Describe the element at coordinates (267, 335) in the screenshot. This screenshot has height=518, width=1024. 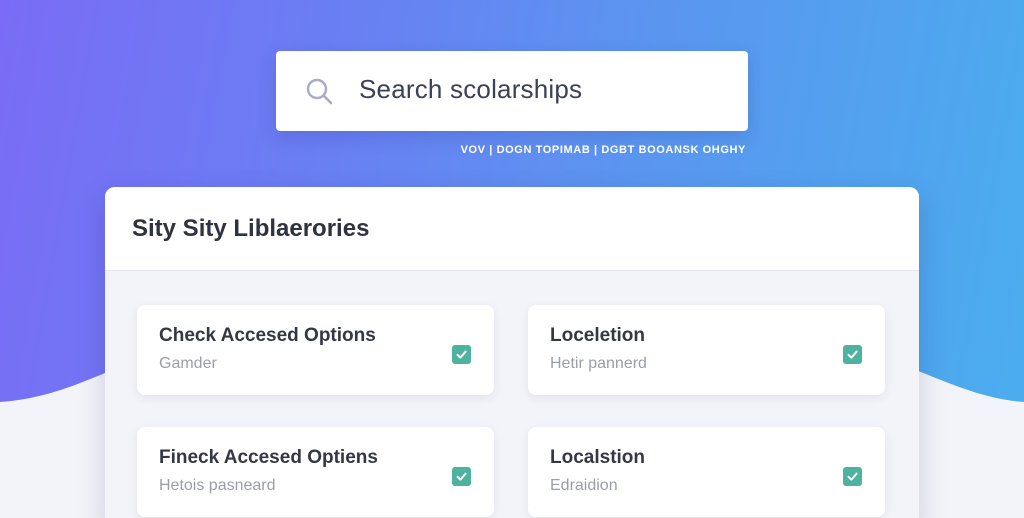
I see `option-card-title: Check Accesed Options` at that location.